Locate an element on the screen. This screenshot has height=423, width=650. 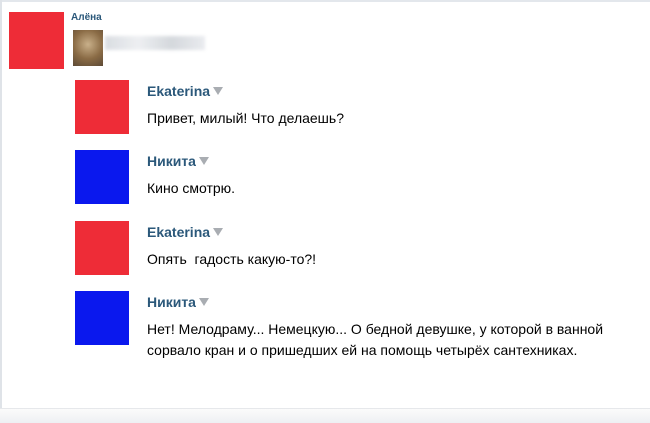
frame-bottom-border is located at coordinates (325, 415).